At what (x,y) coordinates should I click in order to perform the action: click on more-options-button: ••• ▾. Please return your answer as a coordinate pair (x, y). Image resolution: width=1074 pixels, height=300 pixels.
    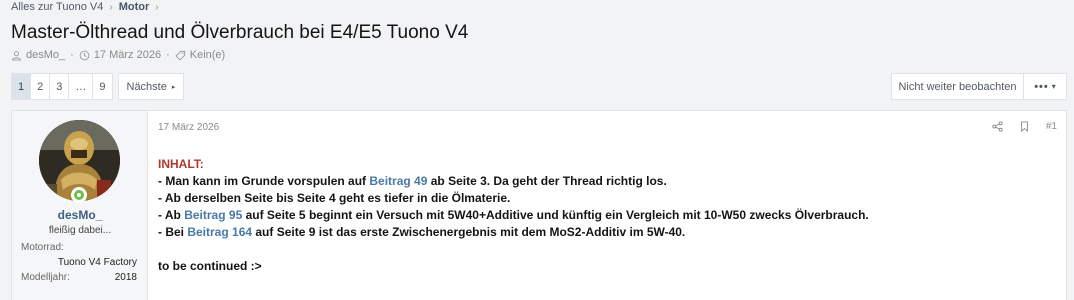
    Looking at the image, I should click on (1045, 86).